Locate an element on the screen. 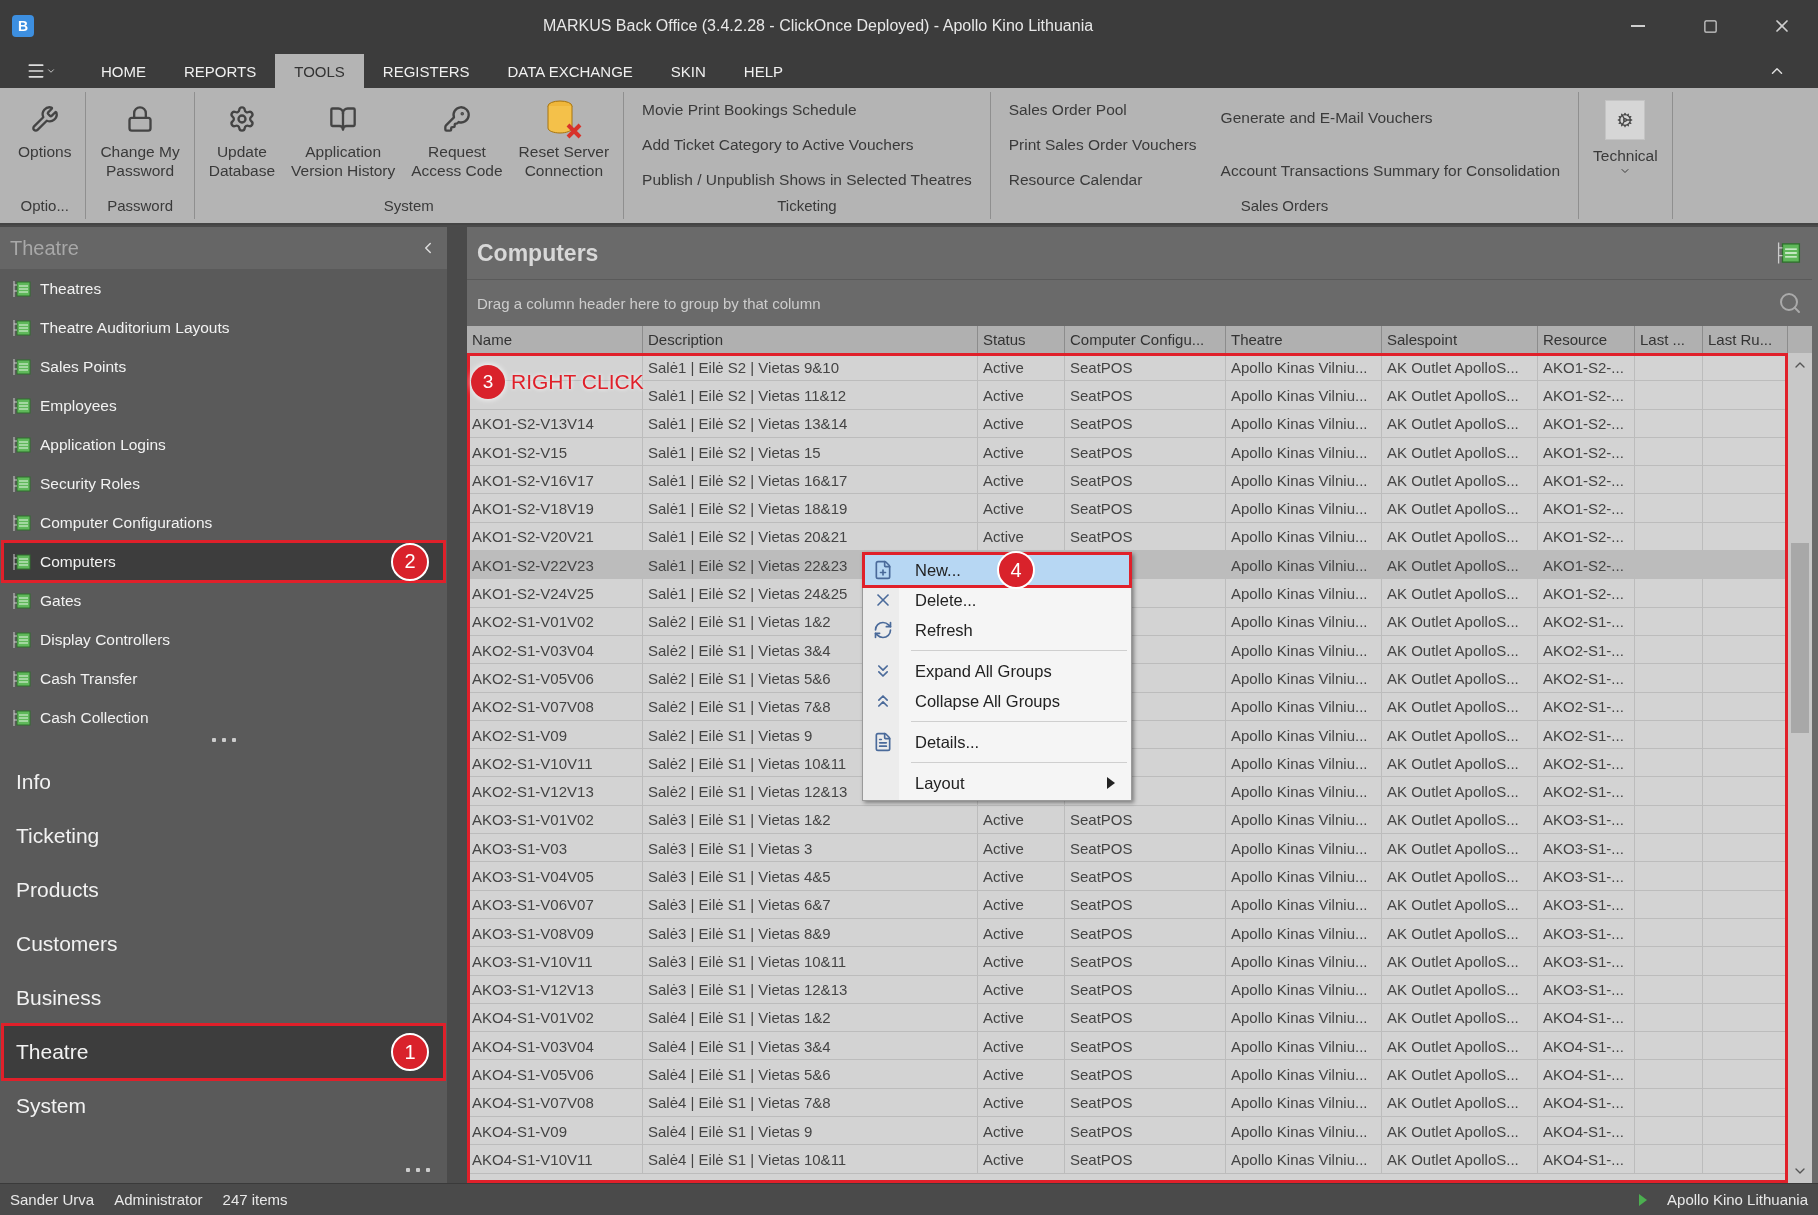 Image resolution: width=1818 pixels, height=1215 pixels. column-header: Theatre is located at coordinates (1304, 339).